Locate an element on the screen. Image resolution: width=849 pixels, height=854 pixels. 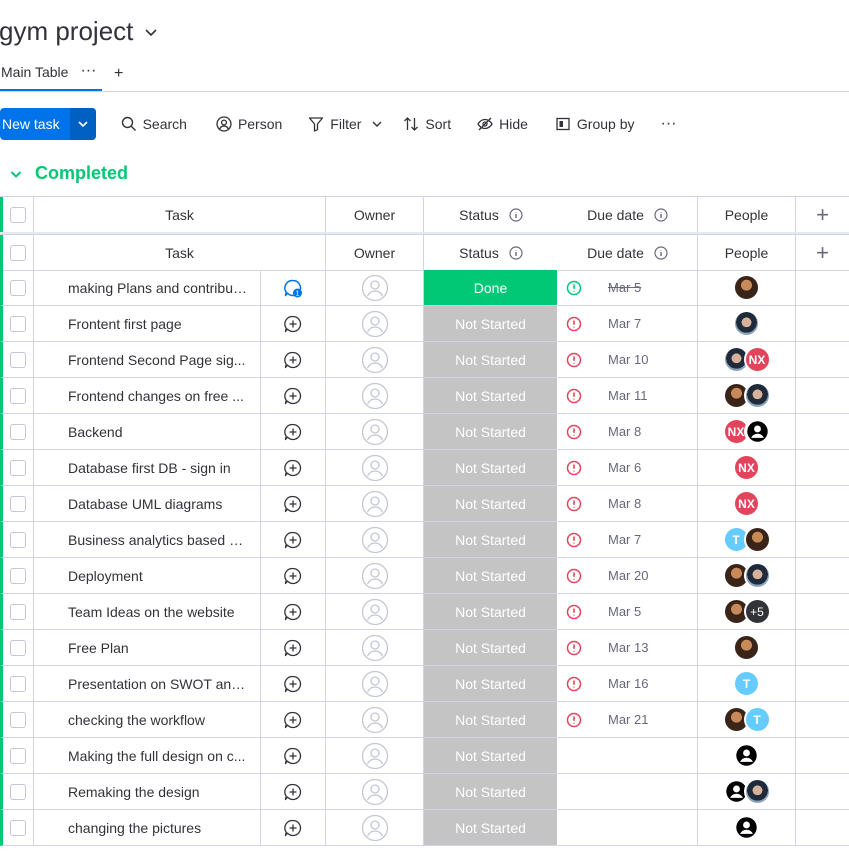
updates-cell: 1 is located at coordinates (293, 288).